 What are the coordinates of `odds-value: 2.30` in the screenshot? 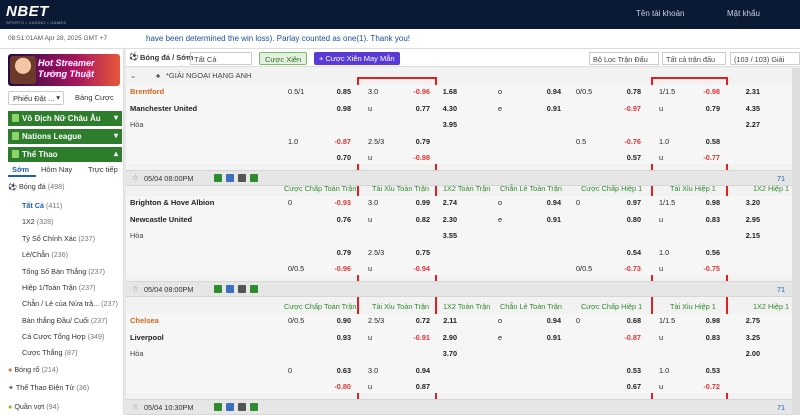 It's located at (444, 219).